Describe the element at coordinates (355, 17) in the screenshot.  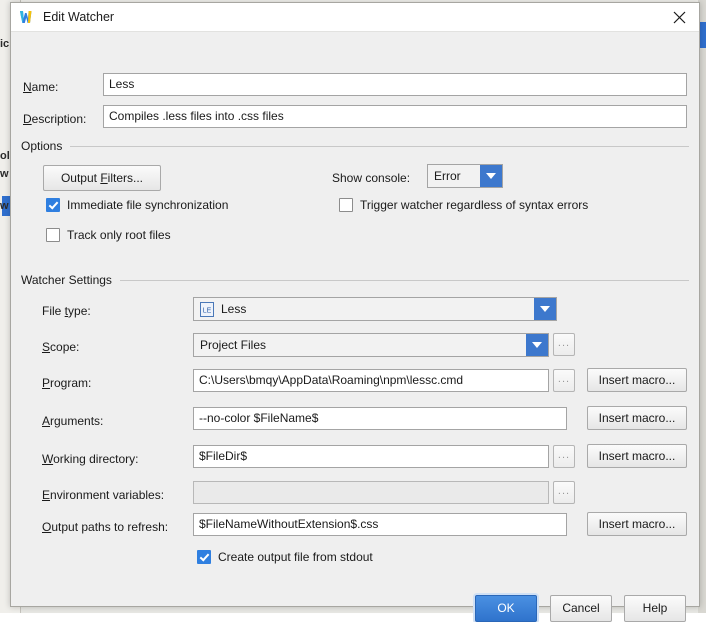
I see `dialog-titlebar: Edit Watcher` at that location.